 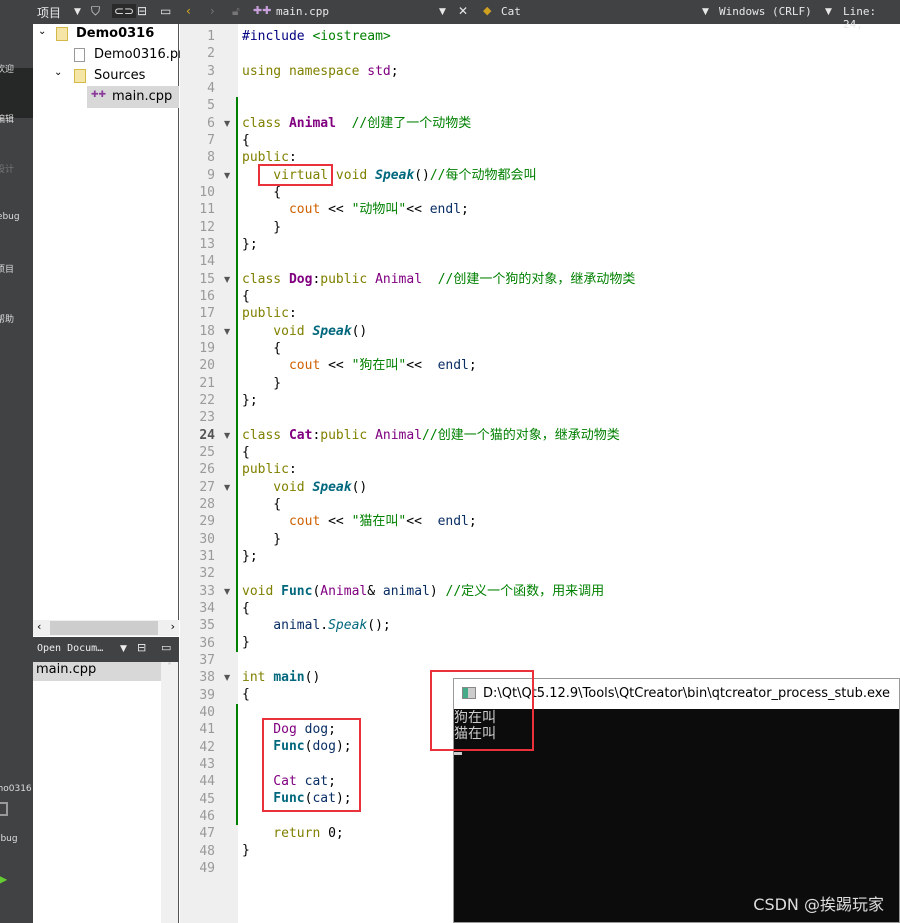 I want to click on code-line: };, so click(x=438, y=556).